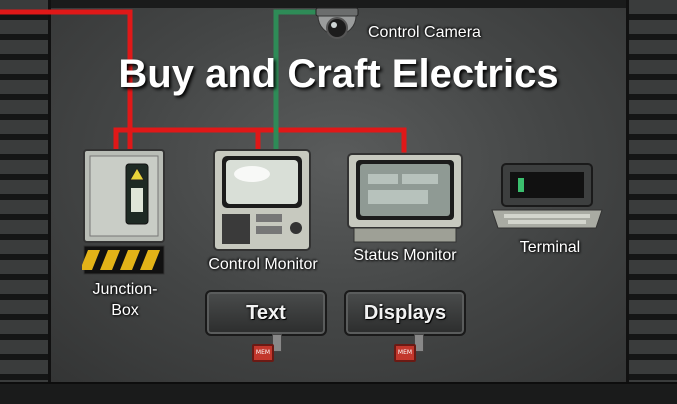 The image size is (677, 404). I want to click on status-monitor-label: Status Monitor, so click(405, 255).